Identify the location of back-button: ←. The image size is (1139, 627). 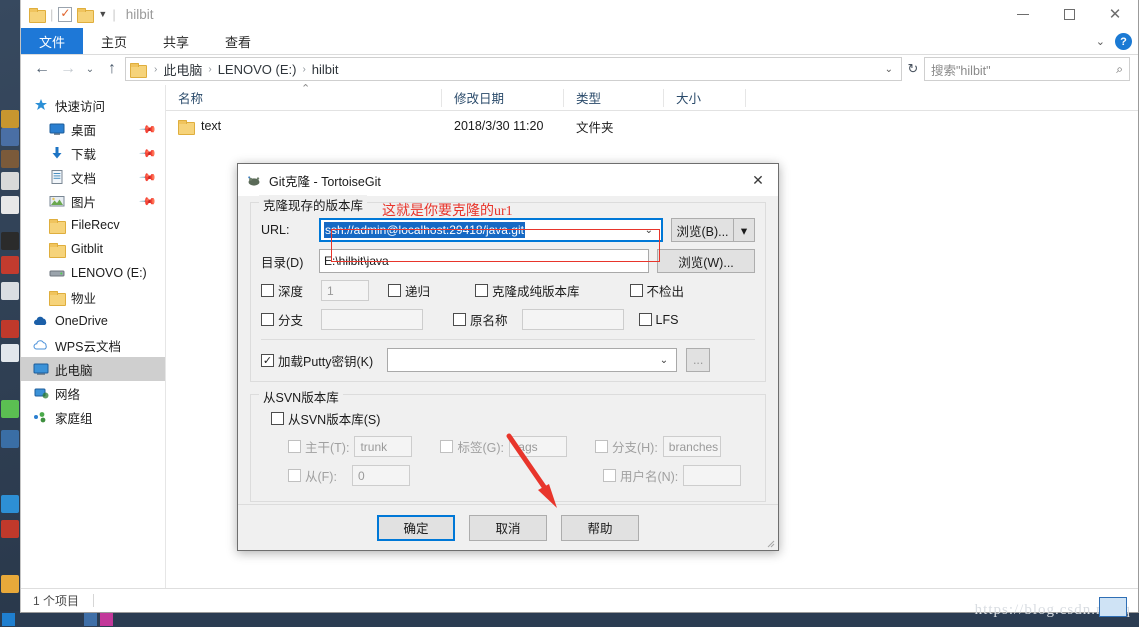
(42, 69).